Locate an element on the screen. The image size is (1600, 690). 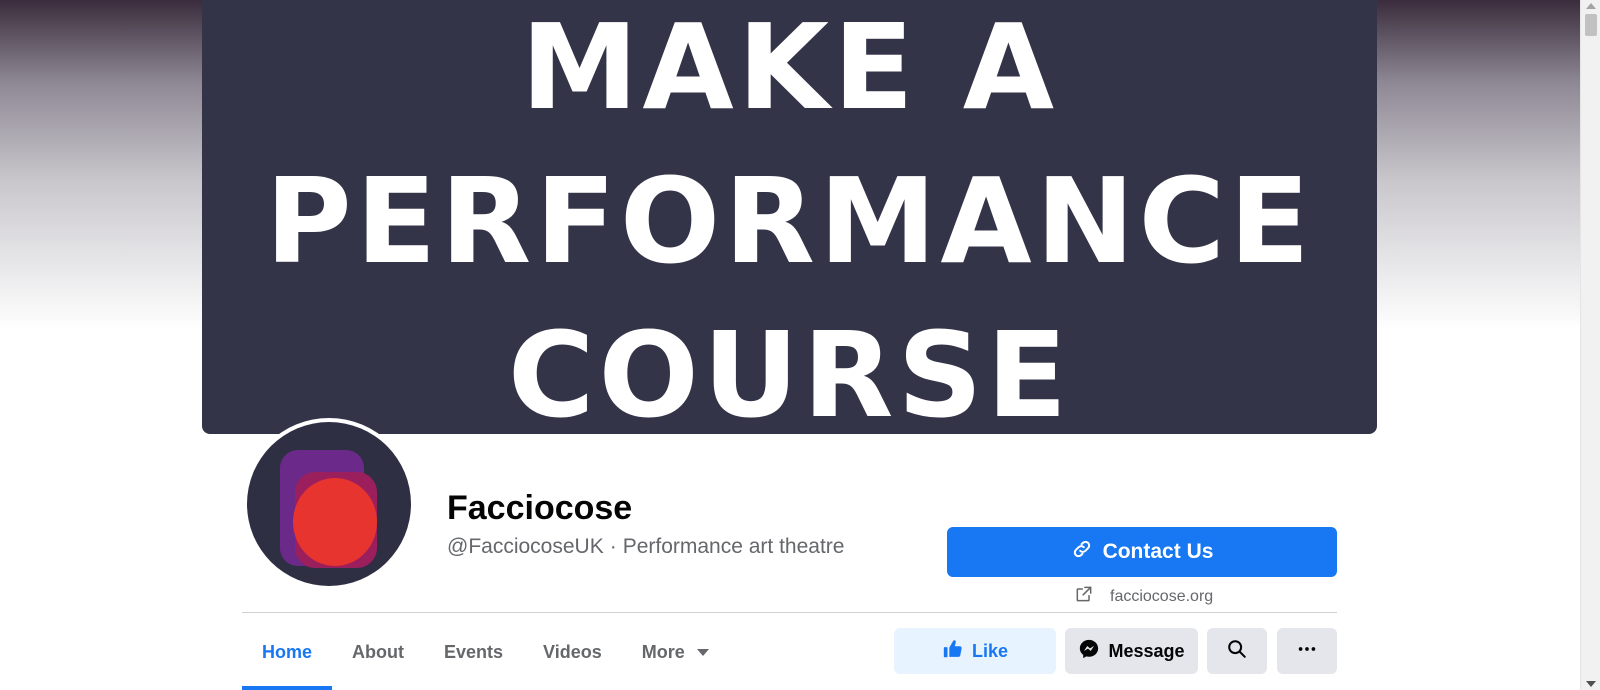
tab-about: About is located at coordinates (378, 652).